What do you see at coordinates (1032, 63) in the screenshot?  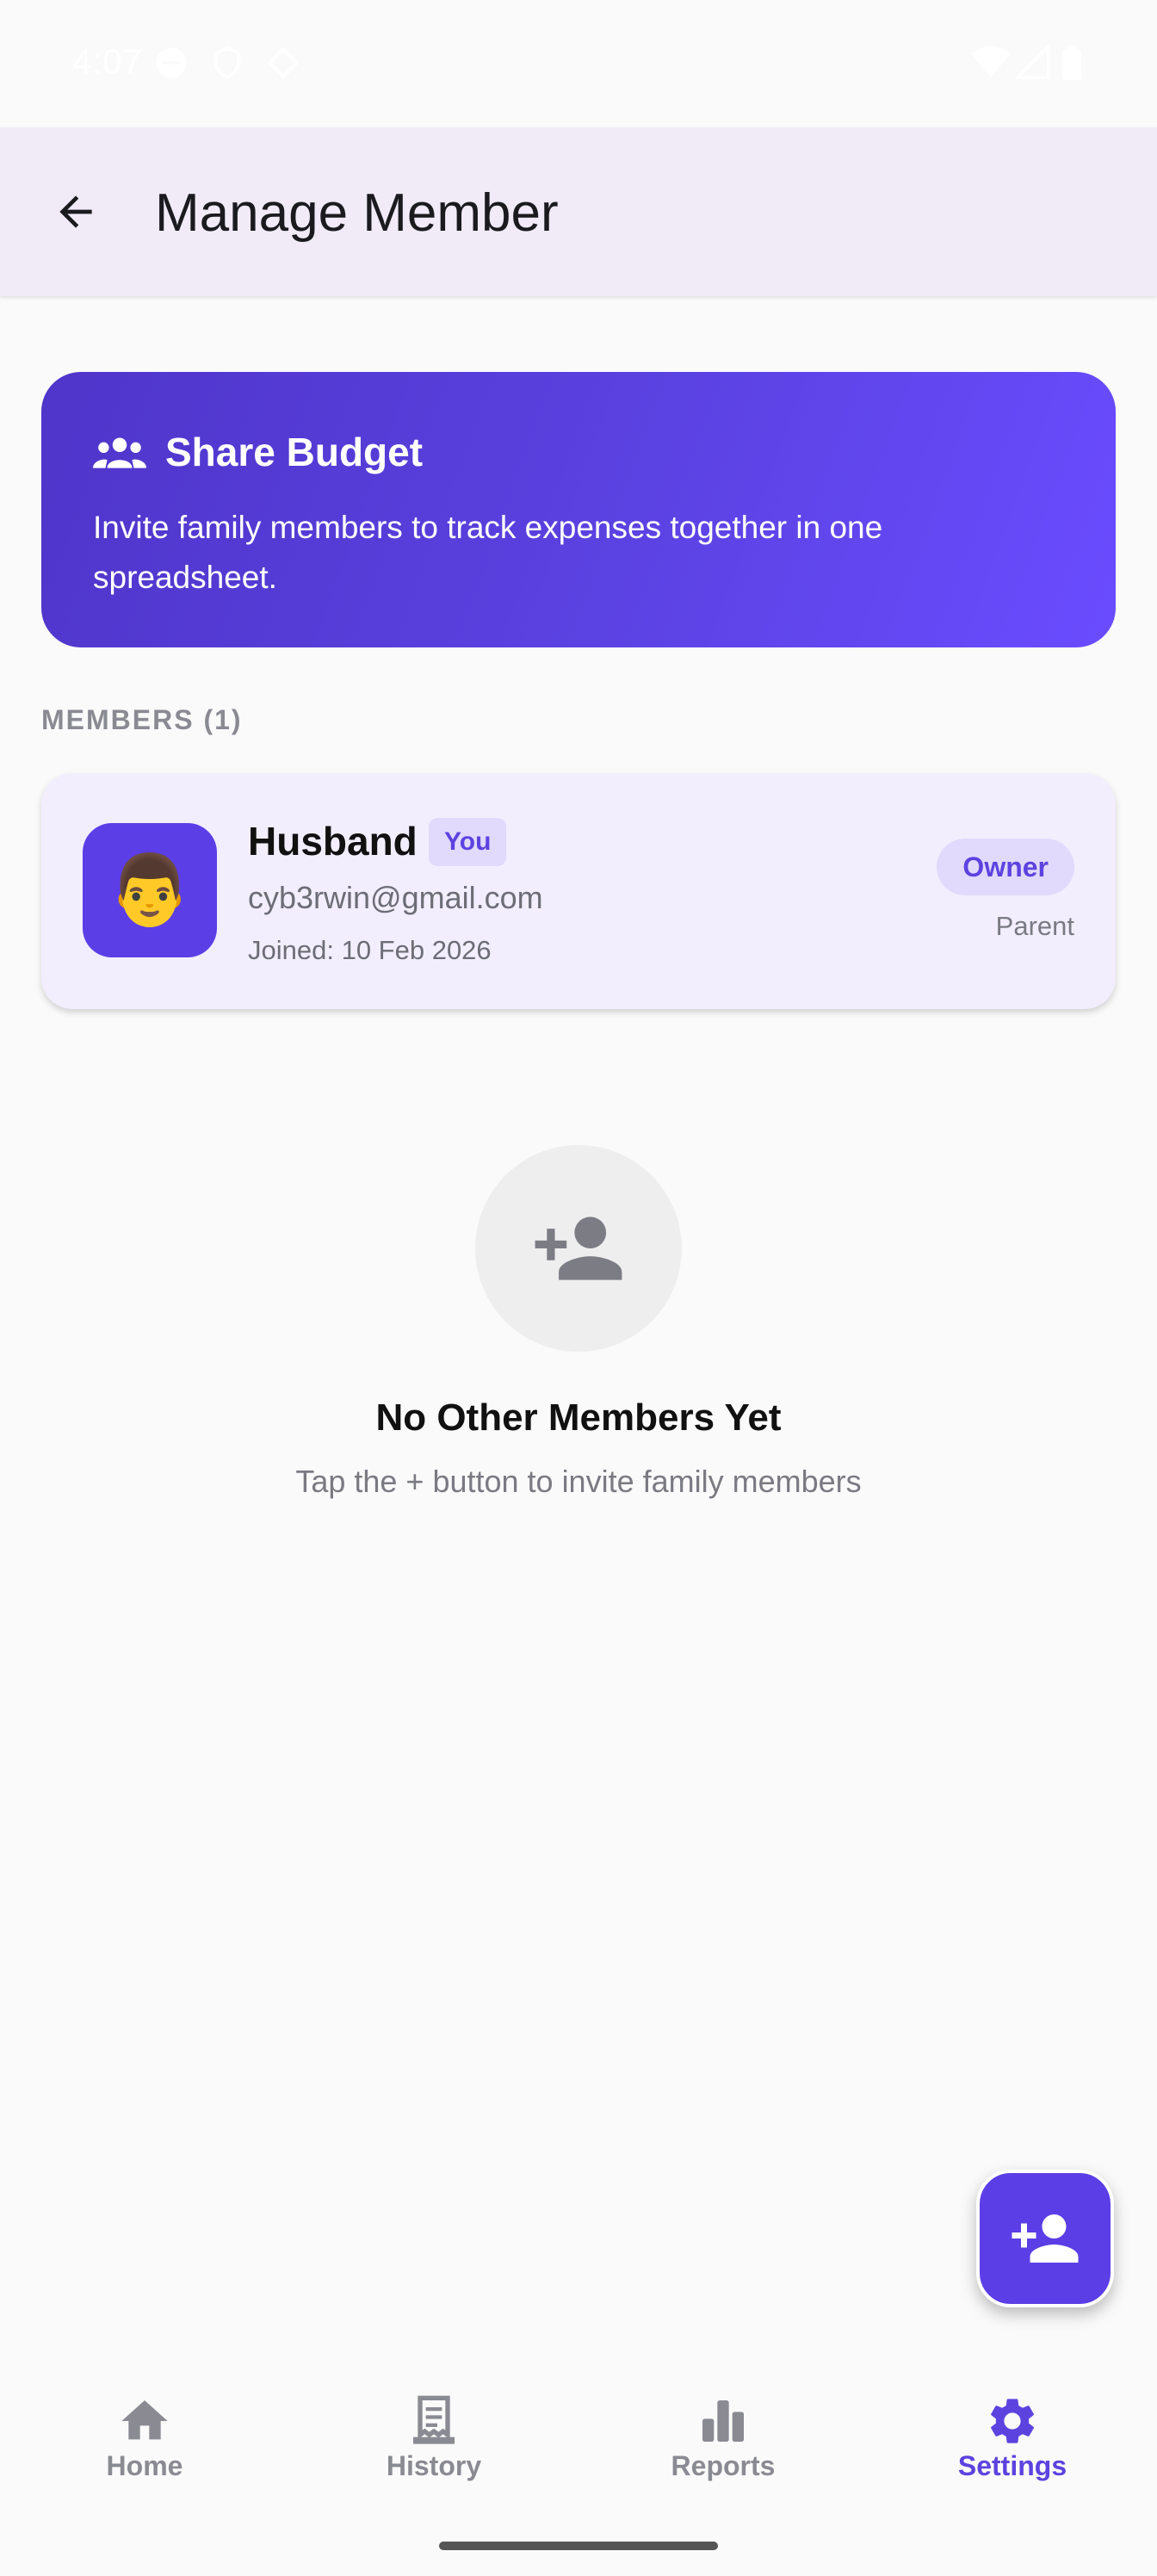 I see `signal-icon` at bounding box center [1032, 63].